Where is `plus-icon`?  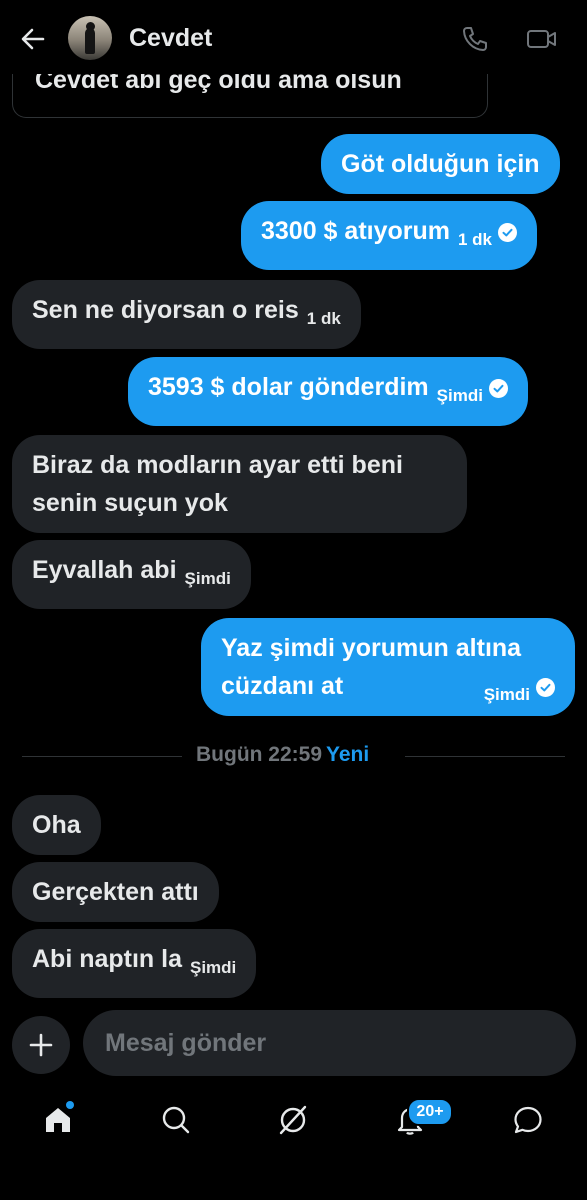
plus-icon is located at coordinates (41, 1045).